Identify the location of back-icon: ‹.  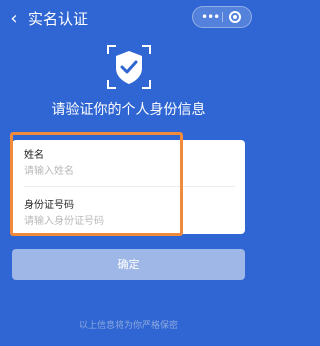
(14, 19).